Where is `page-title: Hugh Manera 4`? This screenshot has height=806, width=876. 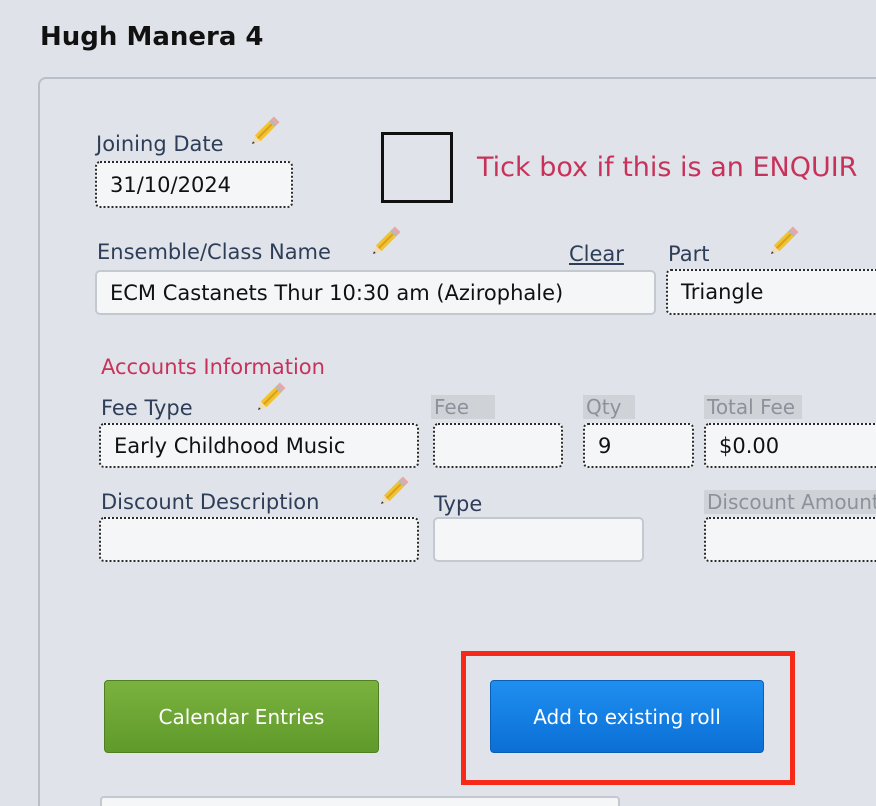 page-title: Hugh Manera 4 is located at coordinates (152, 37).